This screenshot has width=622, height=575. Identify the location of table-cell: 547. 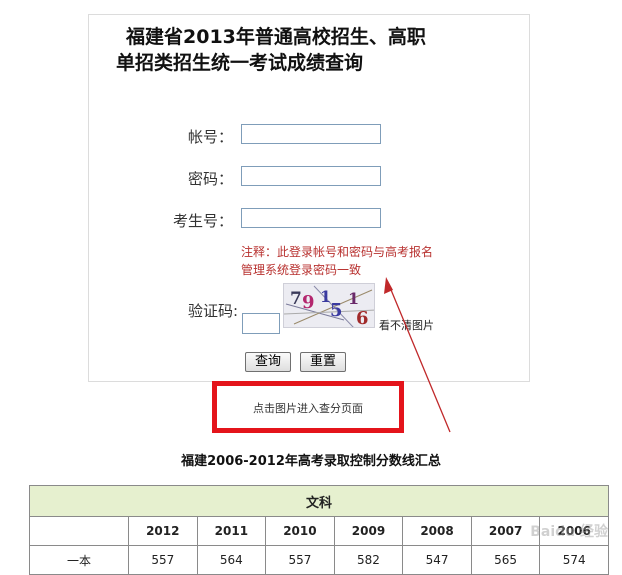
(437, 560).